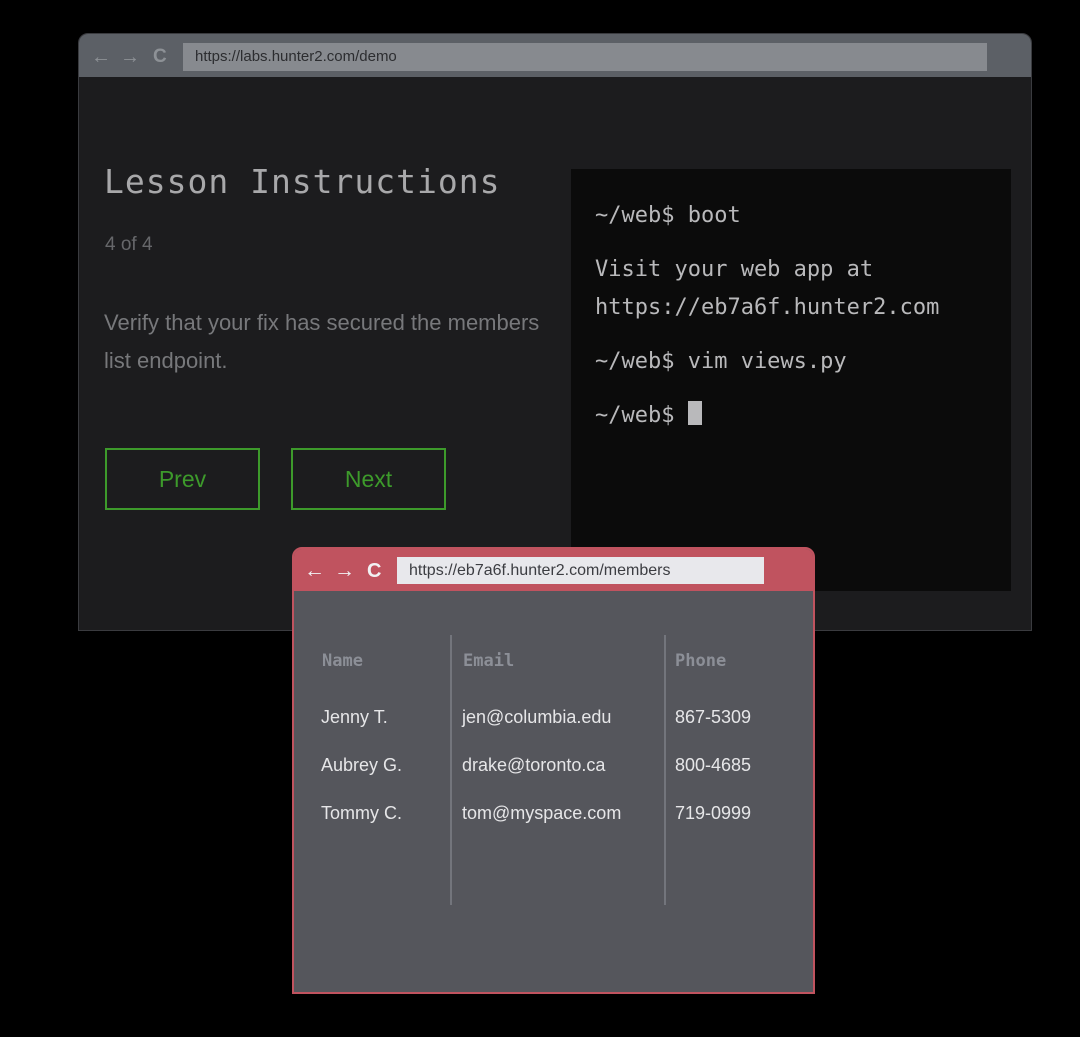 The width and height of the screenshot is (1080, 1037). I want to click on browser-toolbar: ← → C https://labs.hunter2.com/demo, so click(555, 55).